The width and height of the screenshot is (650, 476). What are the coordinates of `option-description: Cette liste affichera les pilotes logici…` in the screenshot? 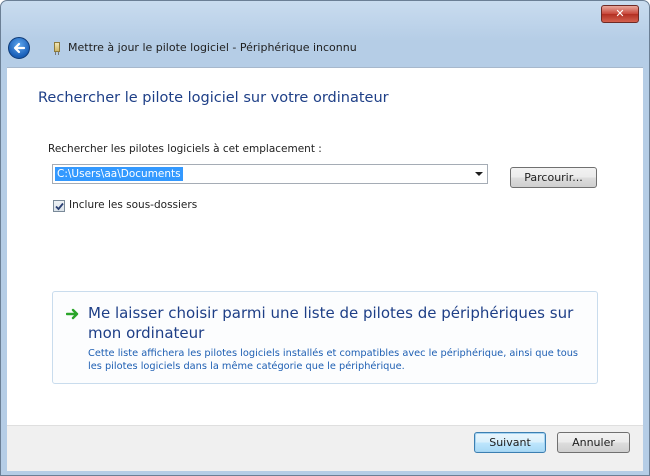 It's located at (333, 360).